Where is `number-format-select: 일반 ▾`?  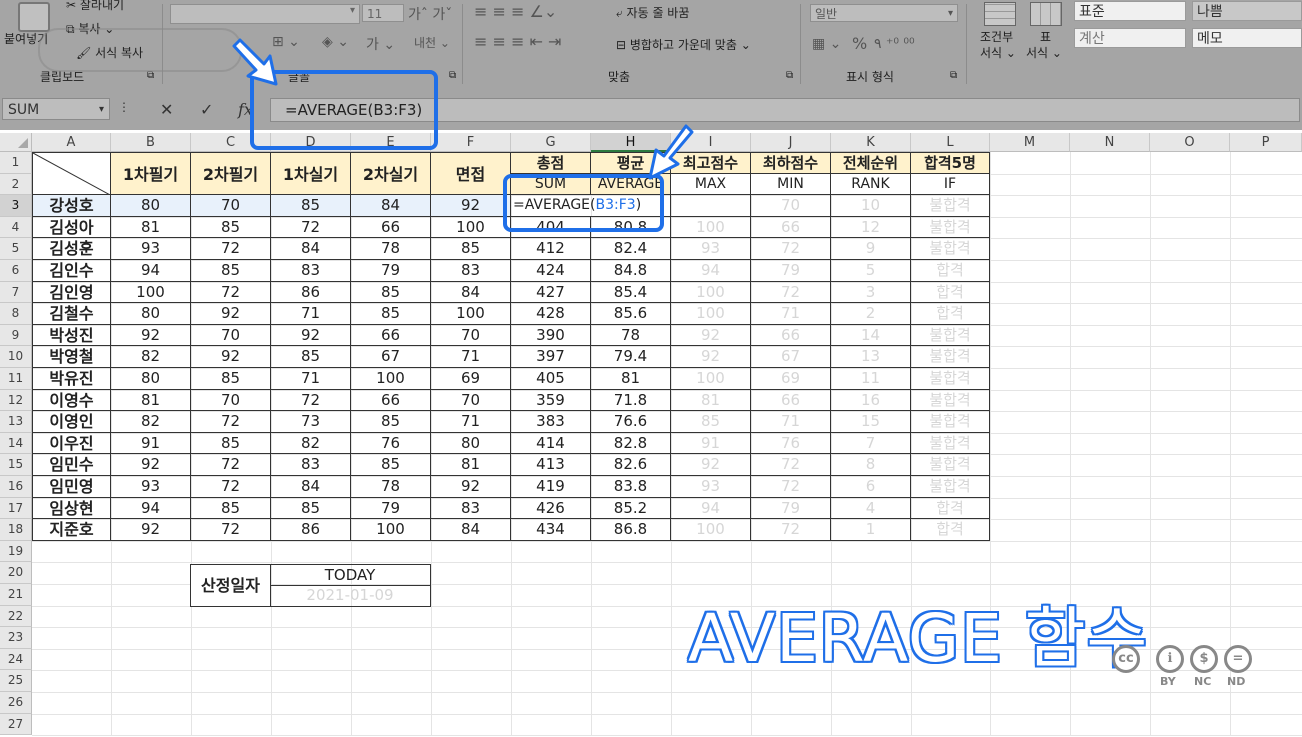 number-format-select: 일반 ▾ is located at coordinates (884, 13).